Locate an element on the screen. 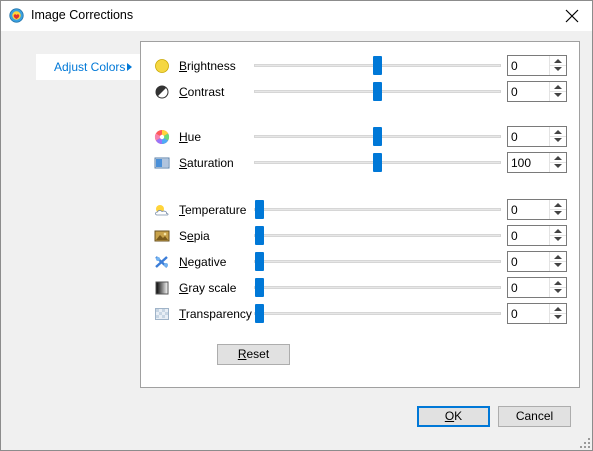 The image size is (593, 451). saturation-slider-thumb is located at coordinates (377, 162).